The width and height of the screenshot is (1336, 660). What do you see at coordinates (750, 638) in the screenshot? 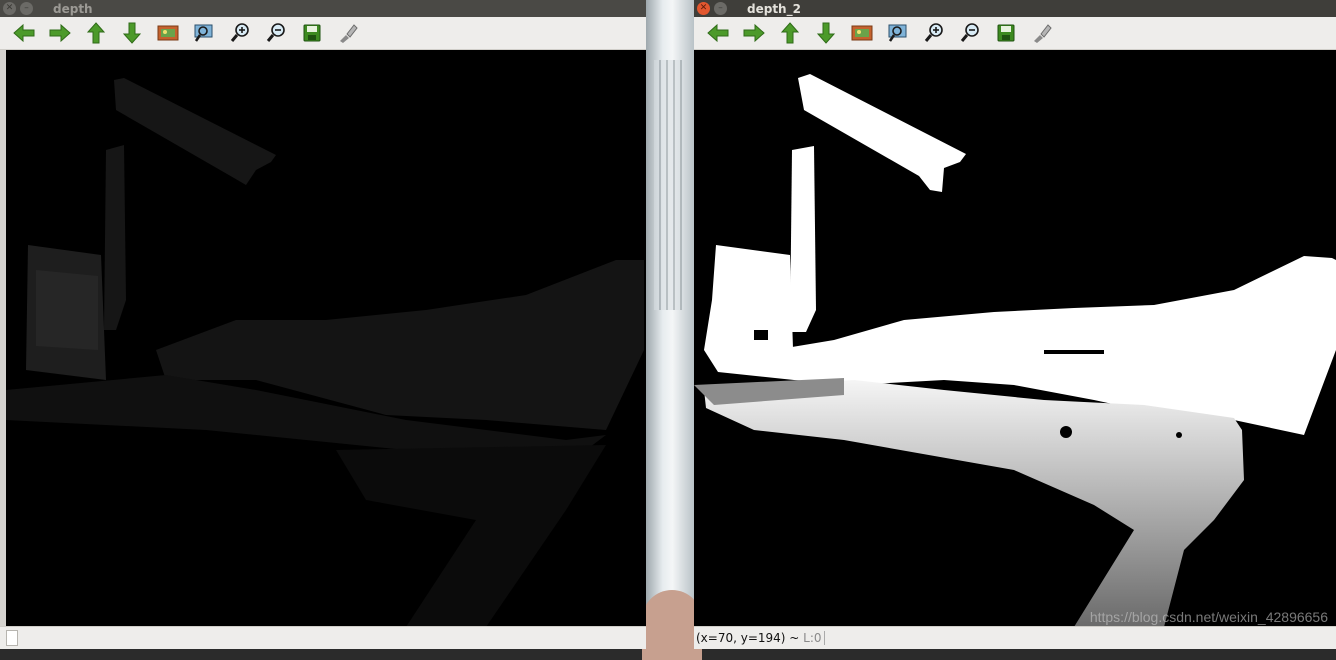
I see `coordinate-readout: (x=70, y=194) ~` at bounding box center [750, 638].